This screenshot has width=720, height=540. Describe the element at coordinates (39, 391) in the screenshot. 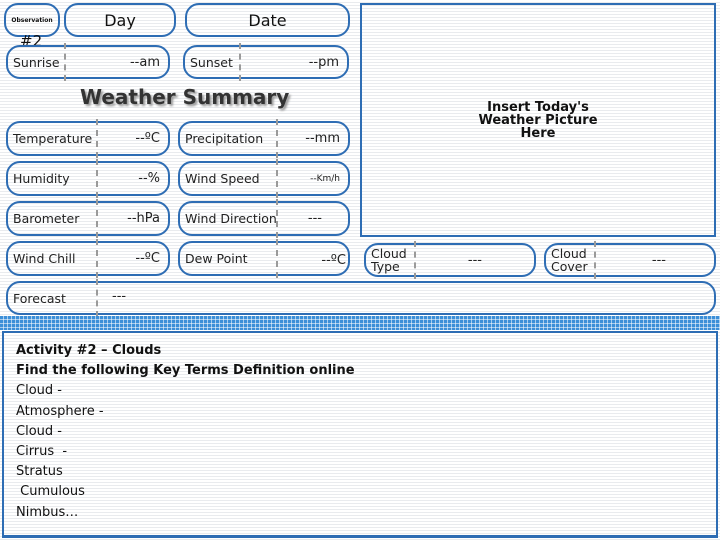

I see `term-cloud: Cloud -` at that location.